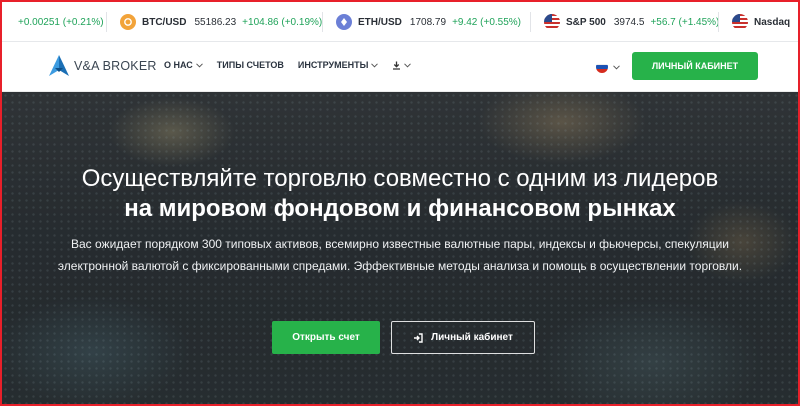 Image resolution: width=800 pixels, height=406 pixels. Describe the element at coordinates (486, 22) in the screenshot. I see `ticker-change: +9.42 (+0.55%)` at that location.